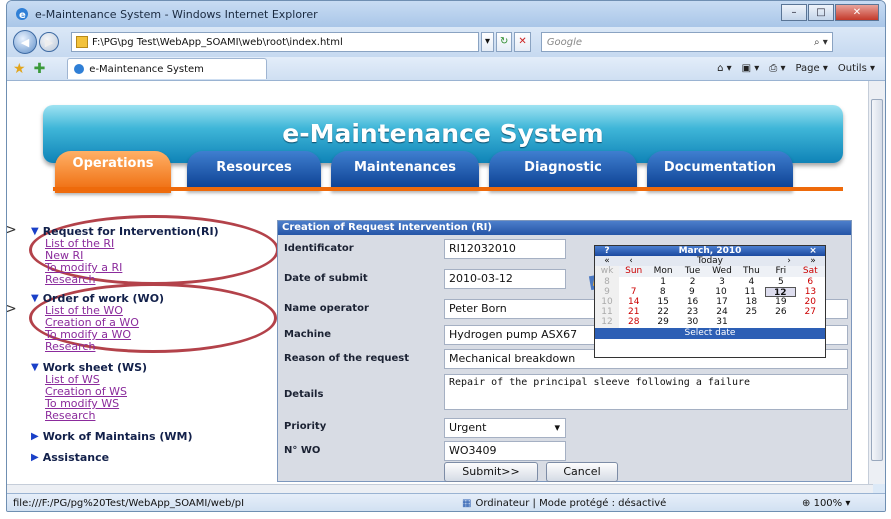 Image resolution: width=891 pixels, height=519 pixels. Describe the element at coordinates (662, 312) in the screenshot. I see `cal-day-cell: 22` at that location.